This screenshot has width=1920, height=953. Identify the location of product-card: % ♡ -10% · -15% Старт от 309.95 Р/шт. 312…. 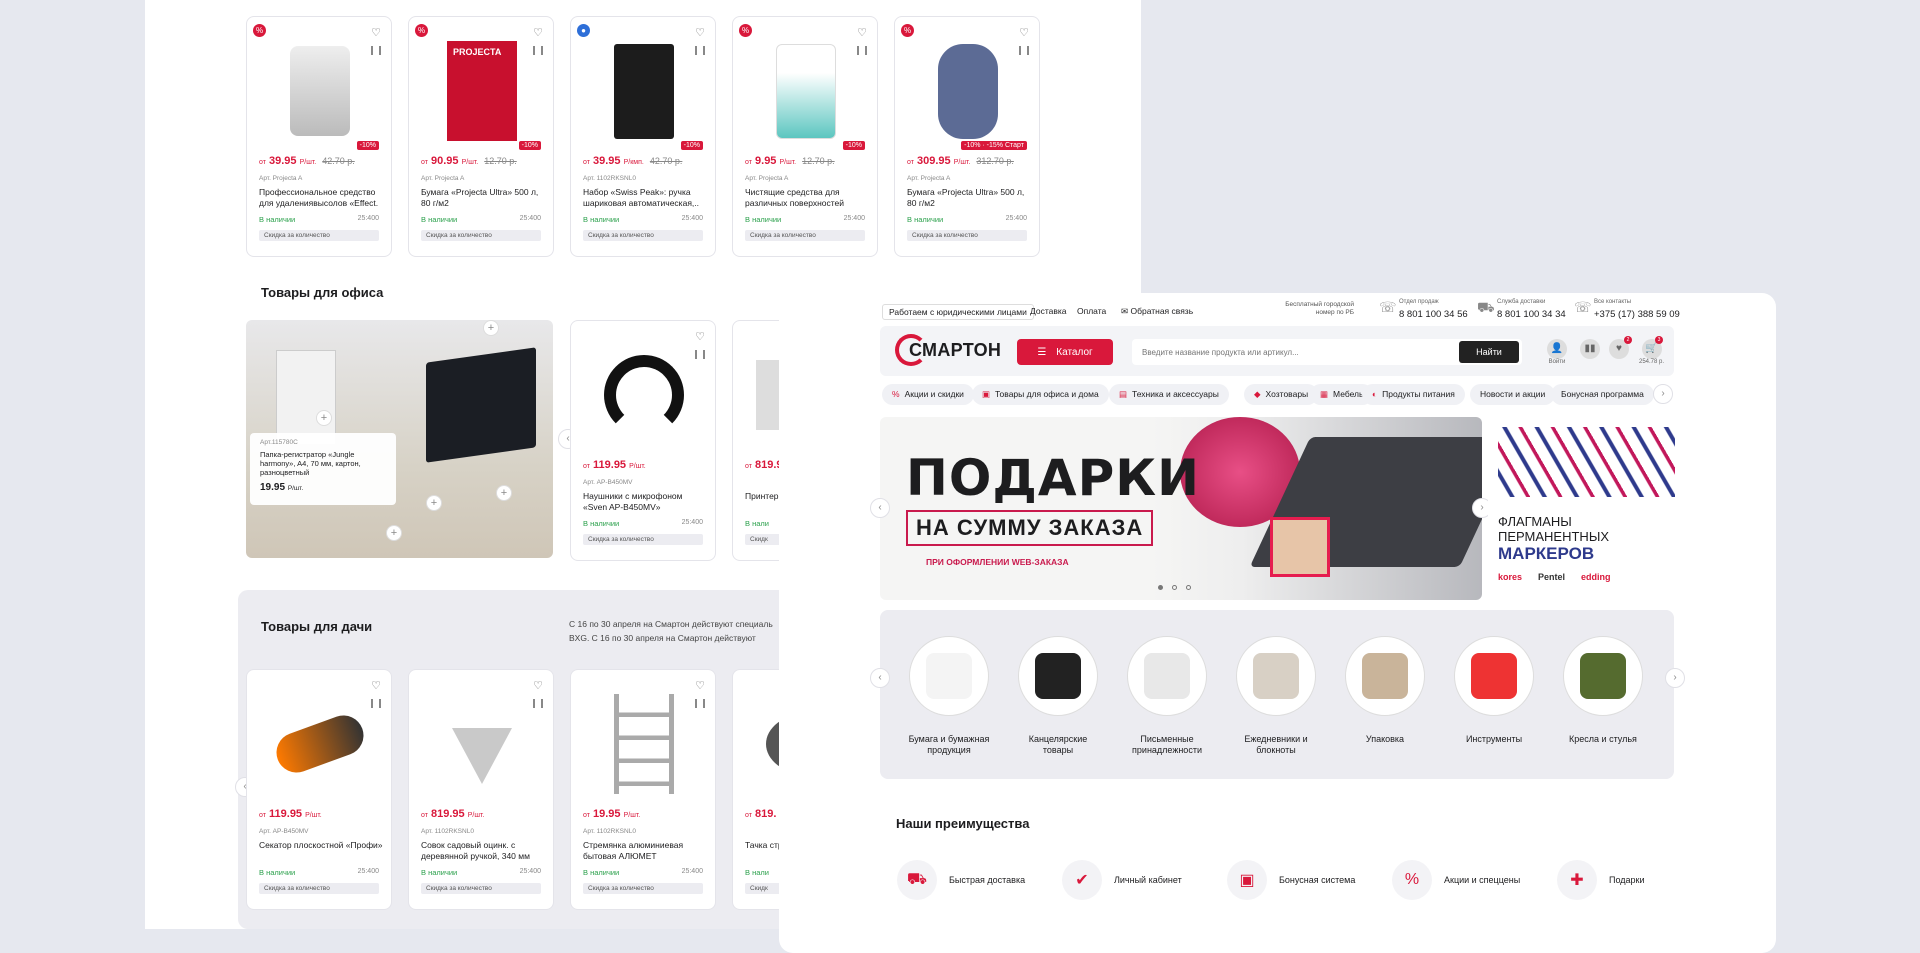
(967, 136).